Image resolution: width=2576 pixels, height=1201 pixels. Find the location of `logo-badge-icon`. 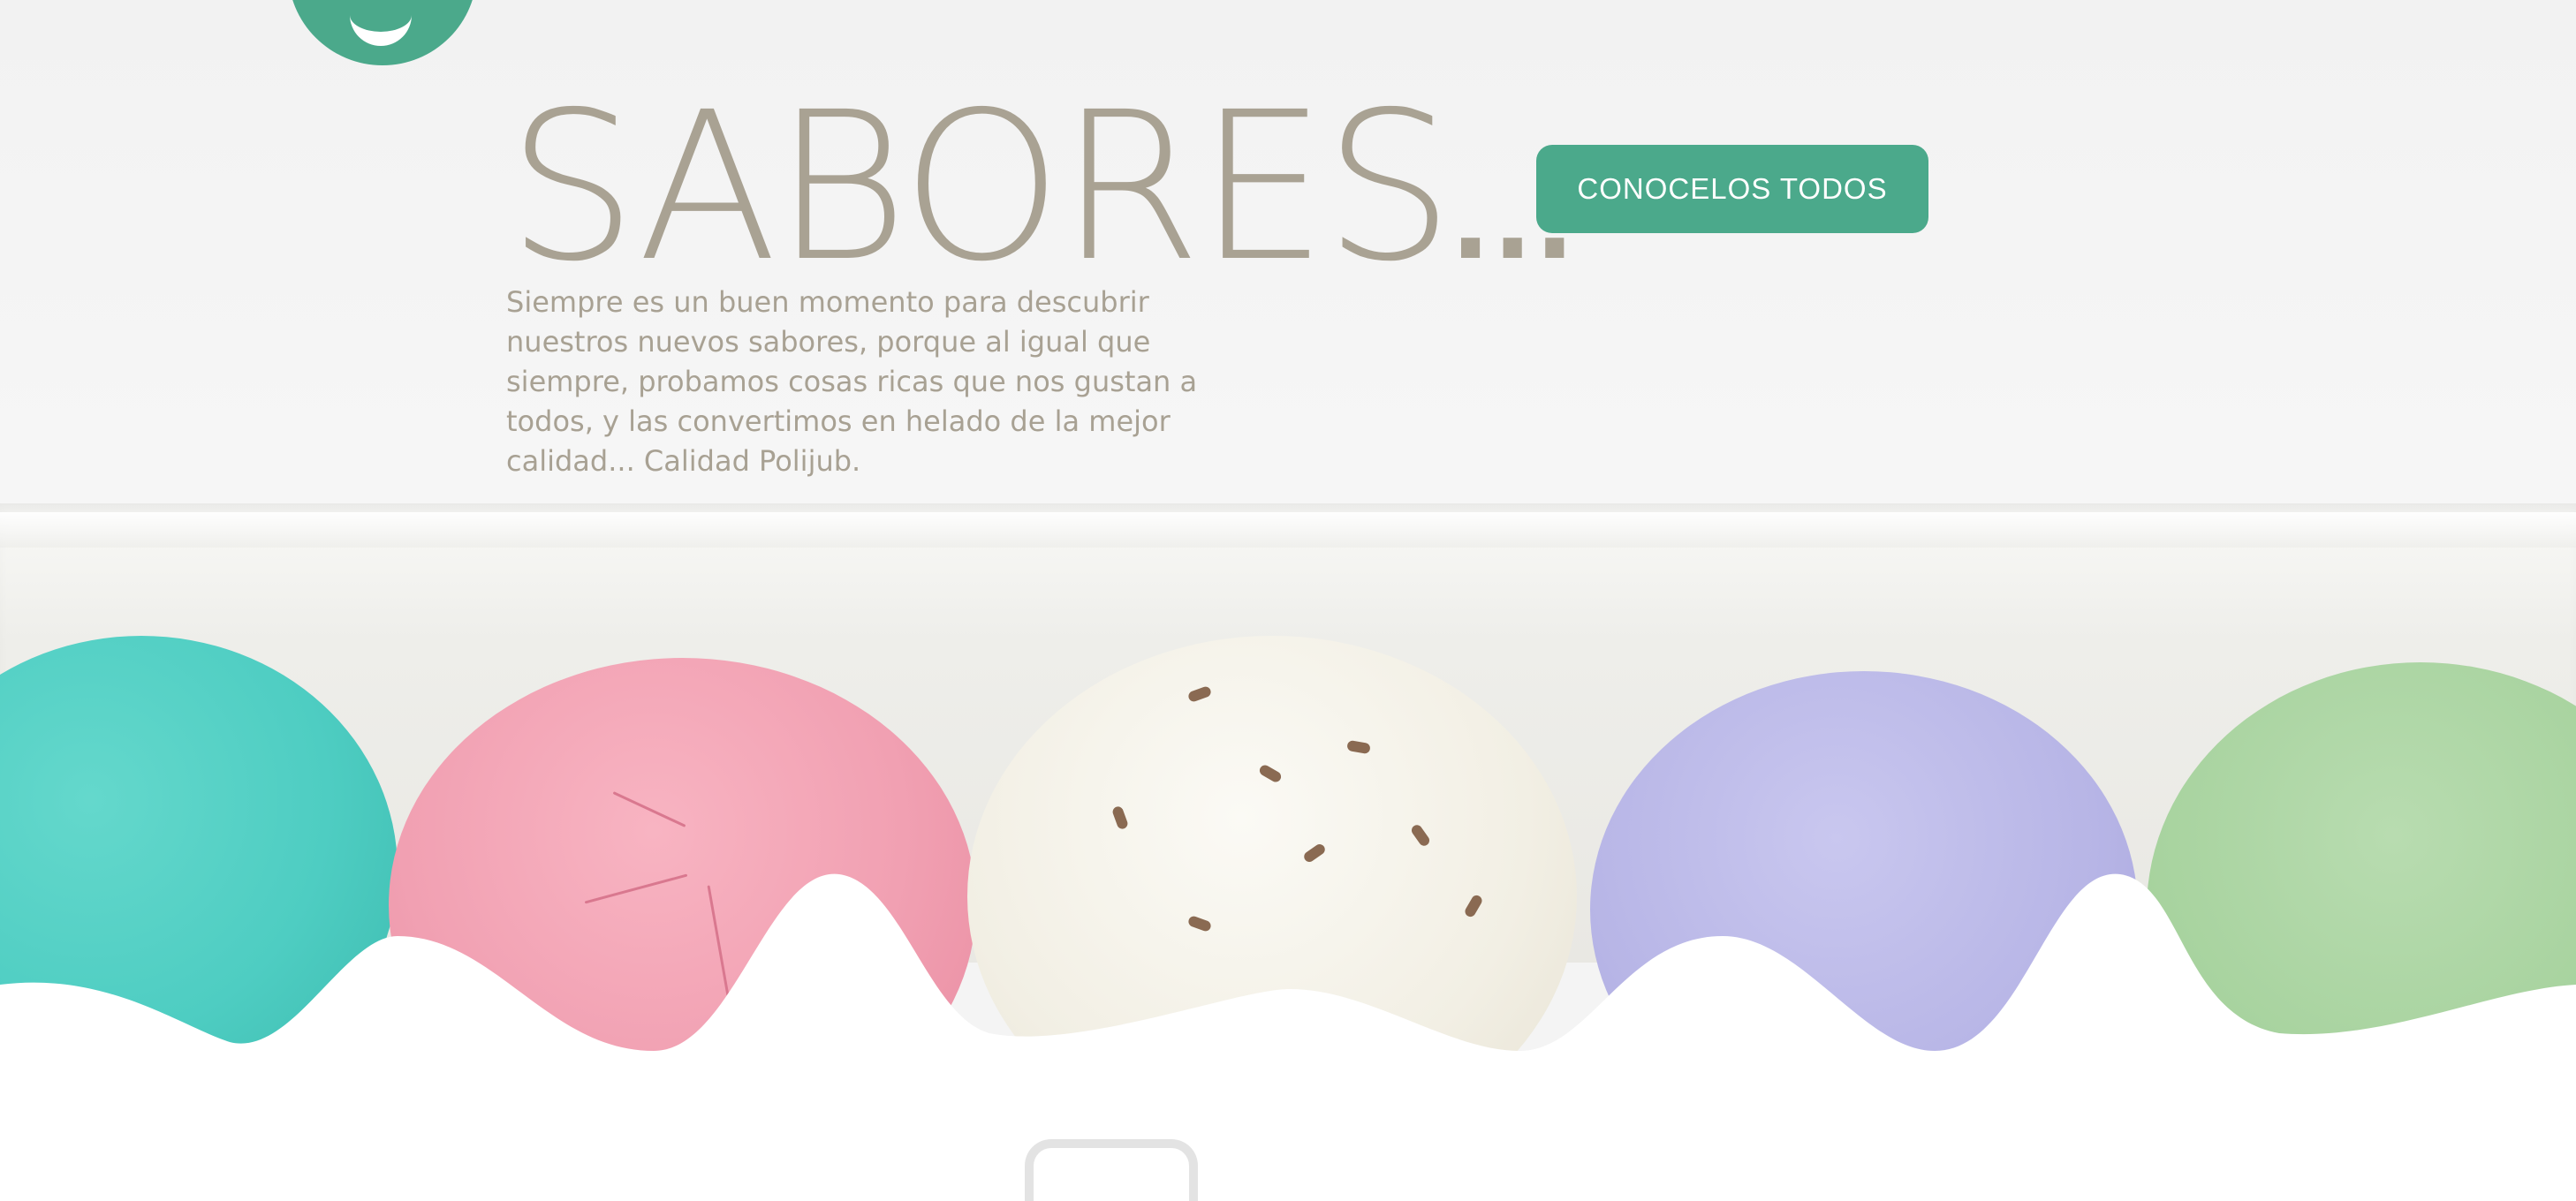

logo-badge-icon is located at coordinates (383, 32).